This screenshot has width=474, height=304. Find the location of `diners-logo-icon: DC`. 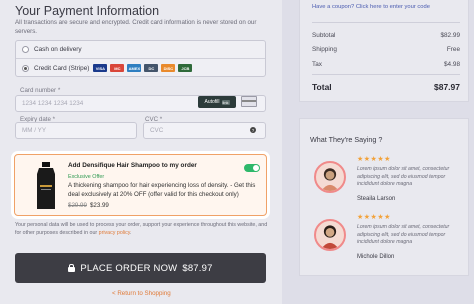

diners-logo-icon: DC is located at coordinates (151, 68).